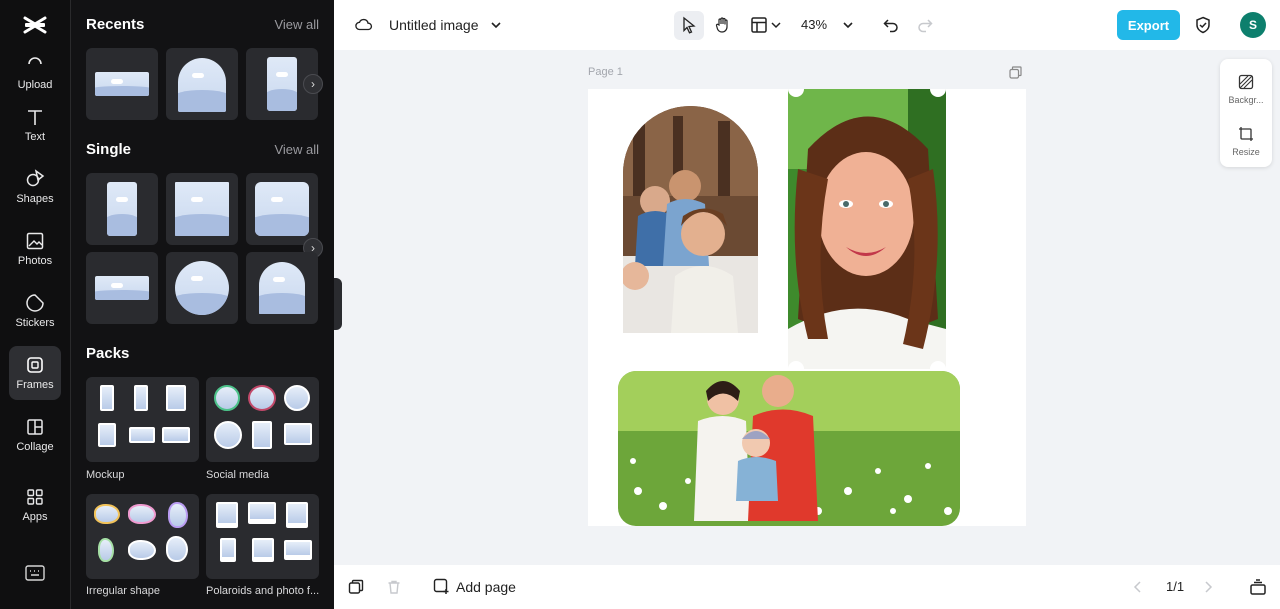 This screenshot has width=1280, height=609. What do you see at coordinates (1253, 25) in the screenshot?
I see `user-avatar: S` at bounding box center [1253, 25].